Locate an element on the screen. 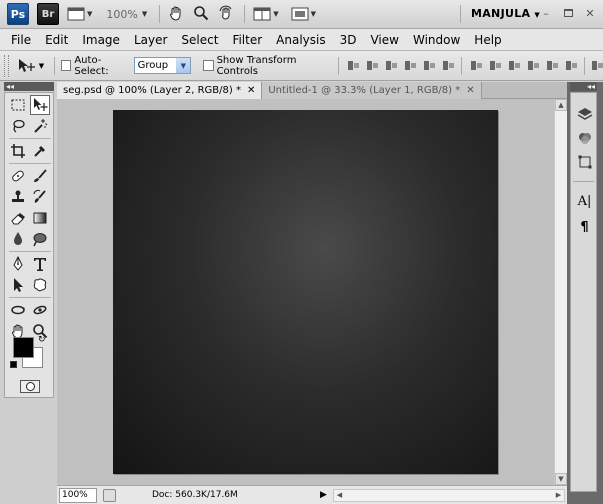 Image resolution: width=603 pixels, height=504 pixels. scroll-up-icon: ▲ is located at coordinates (561, 105).